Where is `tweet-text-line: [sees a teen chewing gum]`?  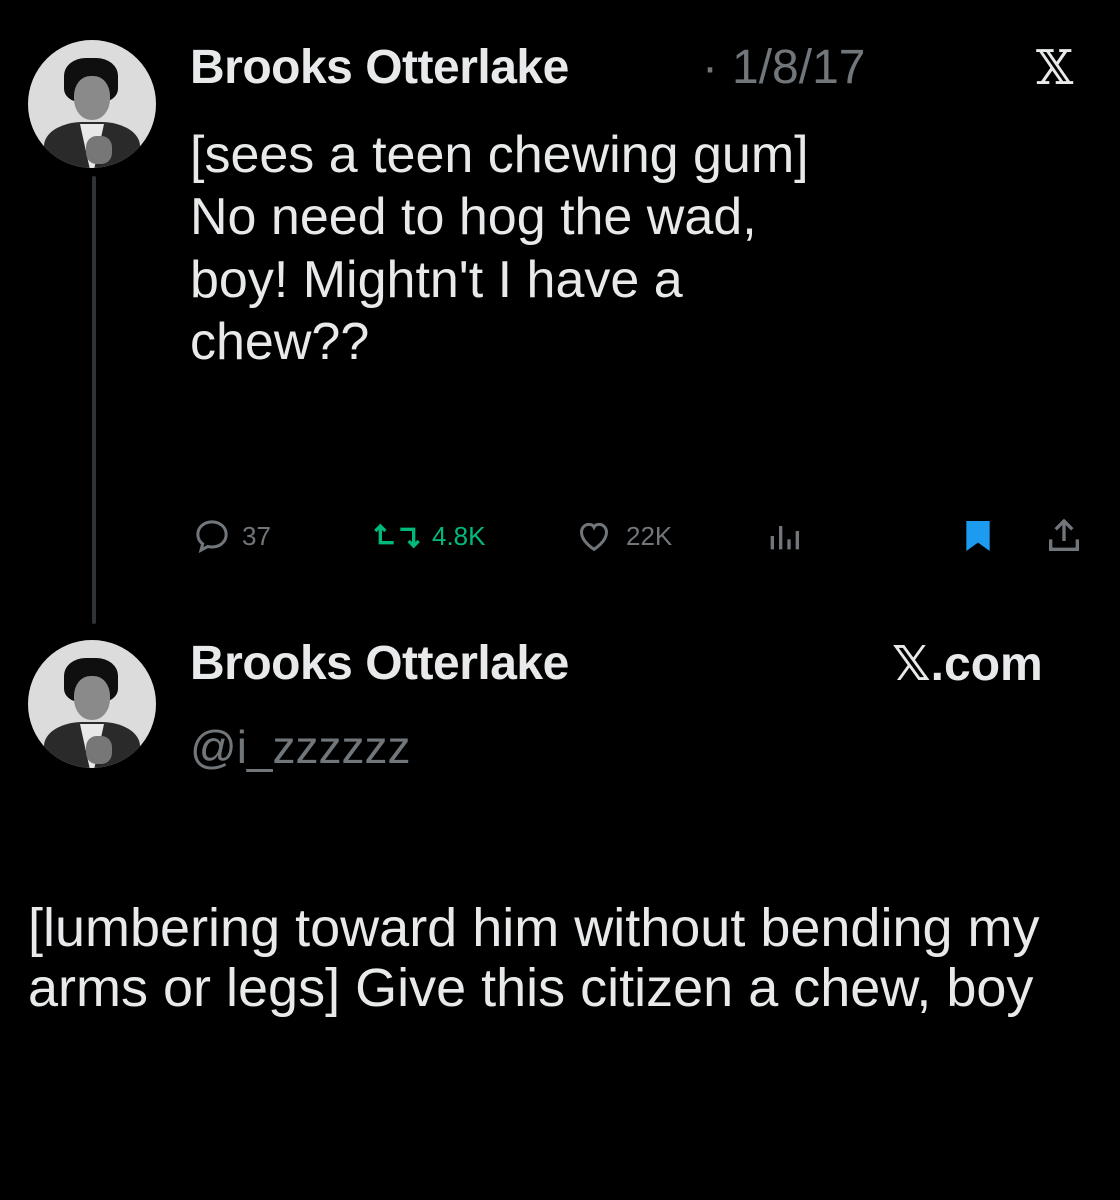
tweet-text-line: [sees a teen chewing gum] is located at coordinates (499, 155).